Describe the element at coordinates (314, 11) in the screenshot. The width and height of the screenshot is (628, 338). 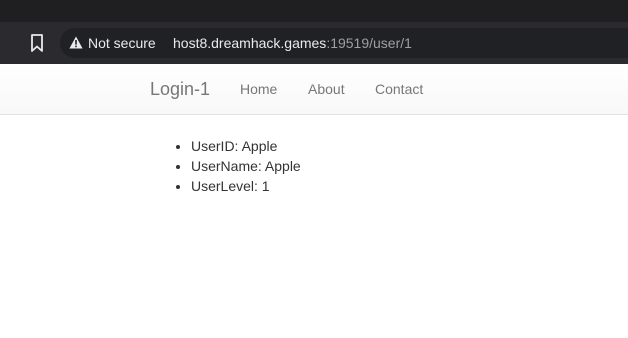
I see `browser-title-bar` at that location.